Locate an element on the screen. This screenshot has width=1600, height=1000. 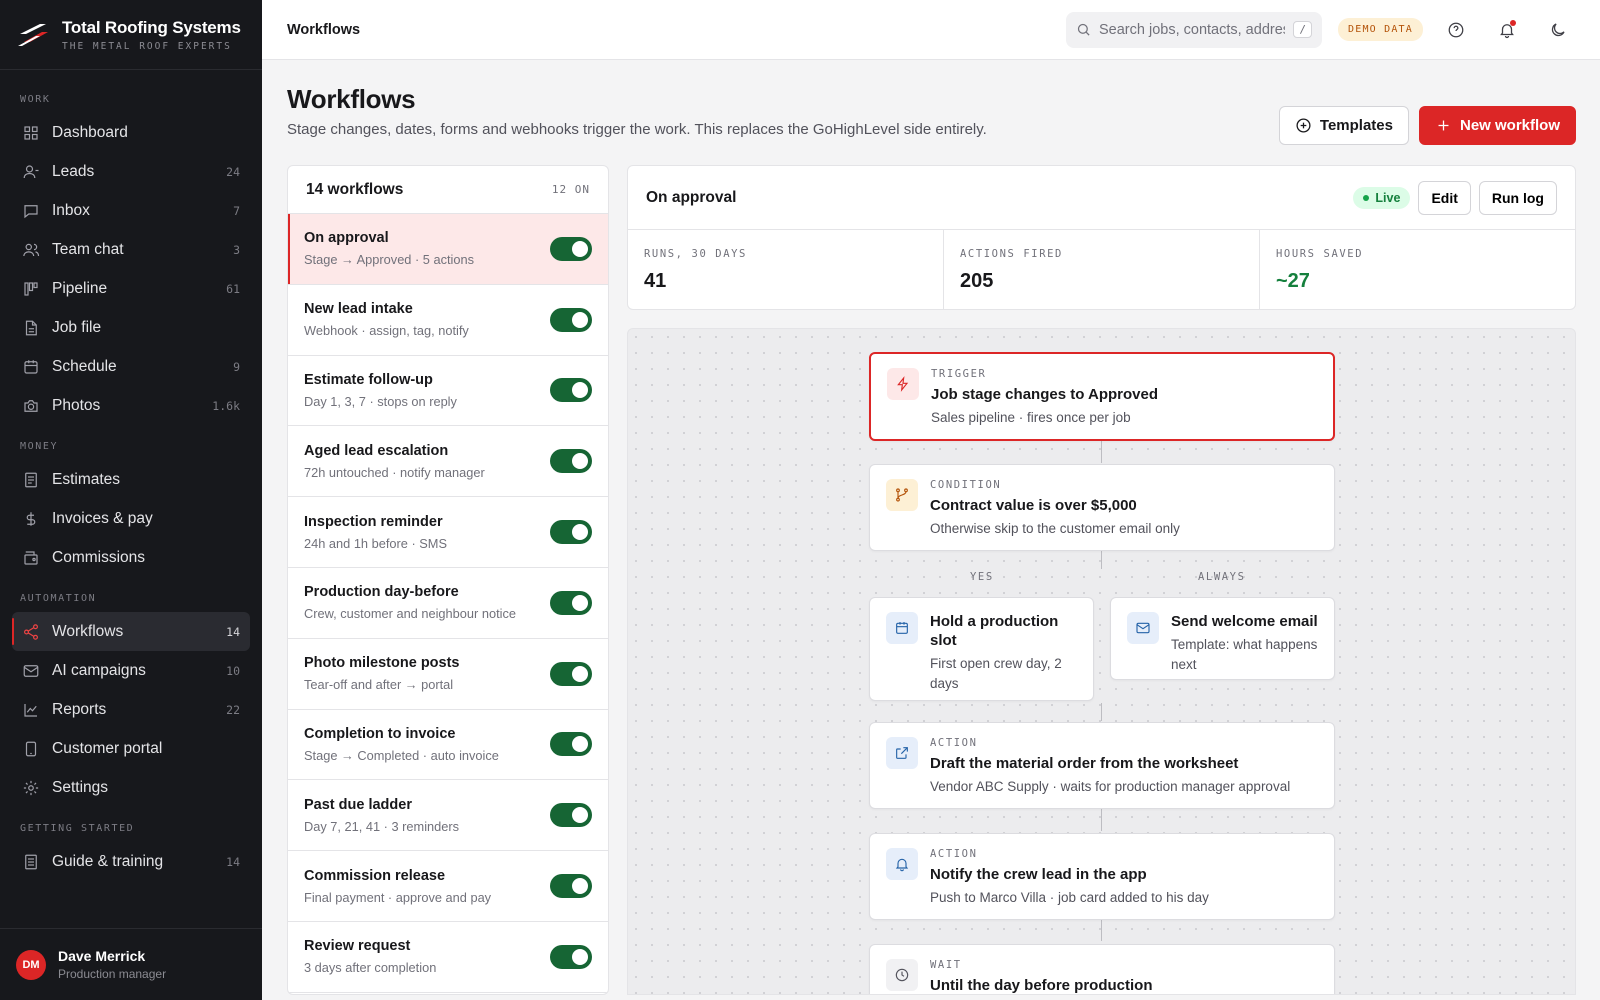
calendar-icon is located at coordinates (902, 628).